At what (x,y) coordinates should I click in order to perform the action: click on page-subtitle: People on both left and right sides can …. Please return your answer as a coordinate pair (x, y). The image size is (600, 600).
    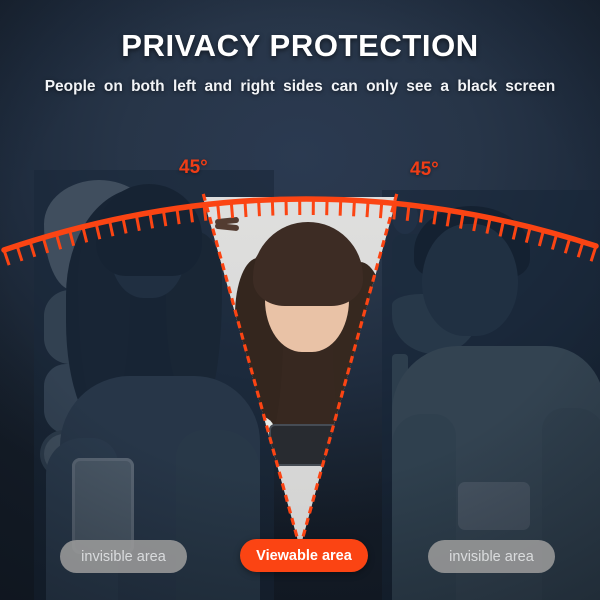
    Looking at the image, I should click on (300, 86).